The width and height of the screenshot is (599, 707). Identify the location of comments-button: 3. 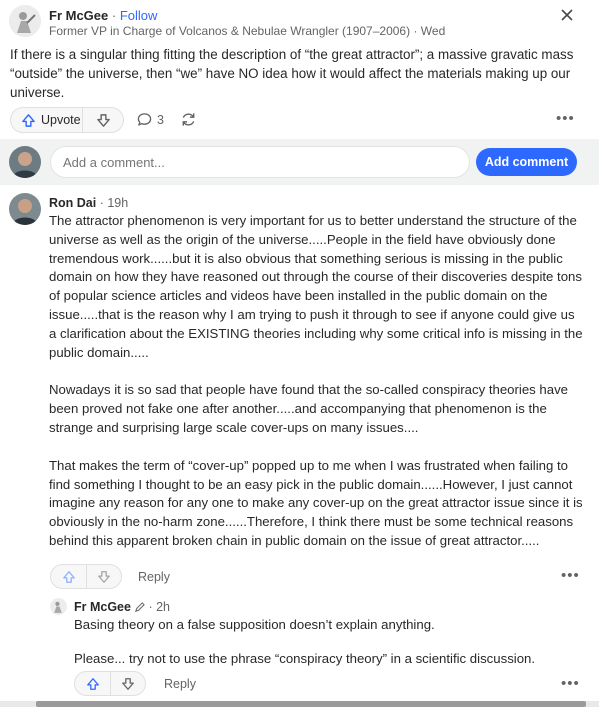
(150, 119).